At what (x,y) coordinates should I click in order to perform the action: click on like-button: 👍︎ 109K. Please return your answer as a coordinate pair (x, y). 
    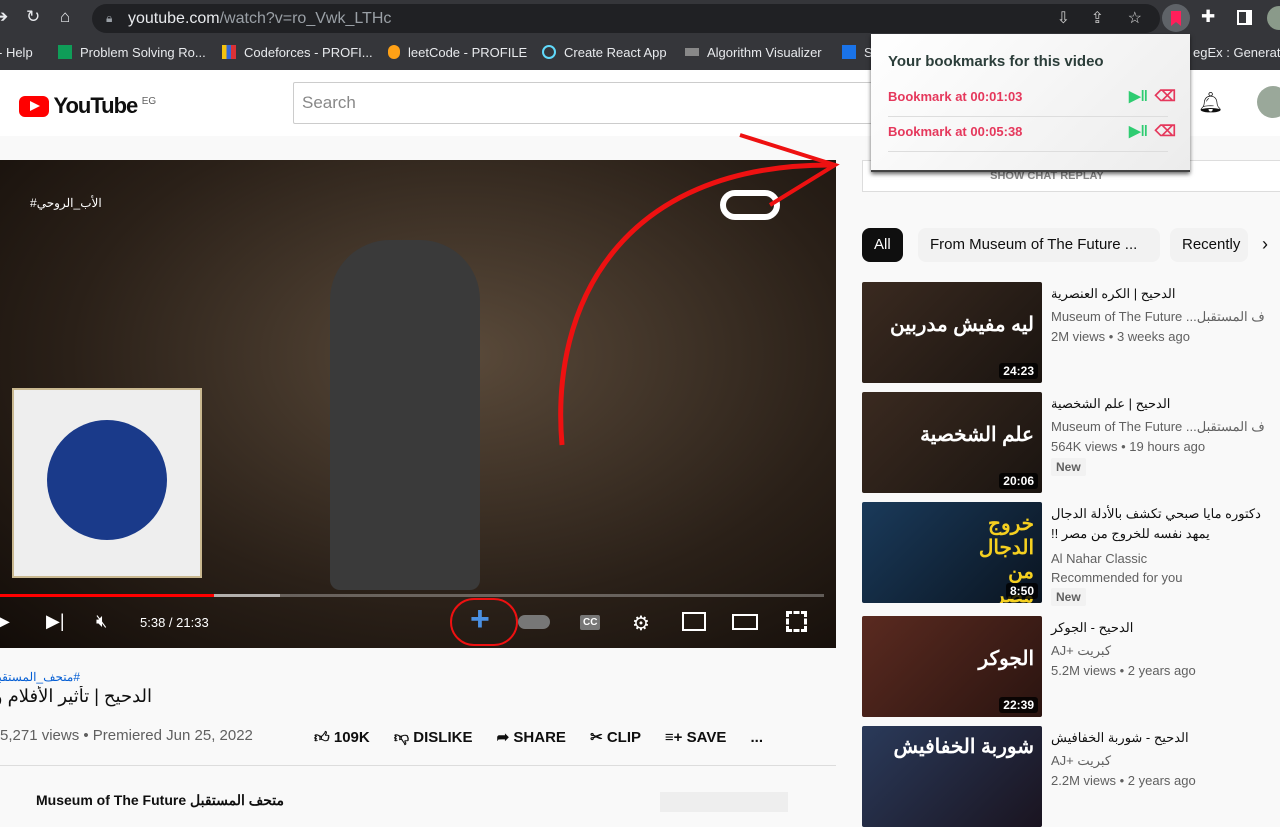
    Looking at the image, I should click on (342, 737).